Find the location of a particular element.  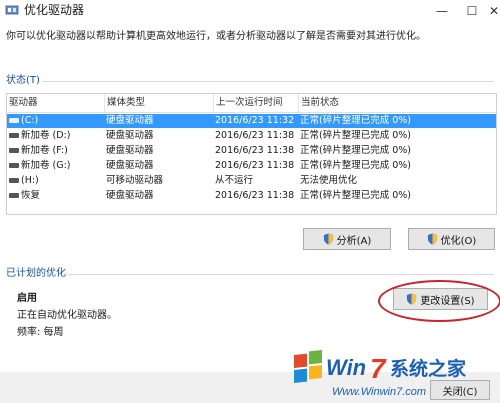

optimize-label: 优化(O) is located at coordinates (458, 241).